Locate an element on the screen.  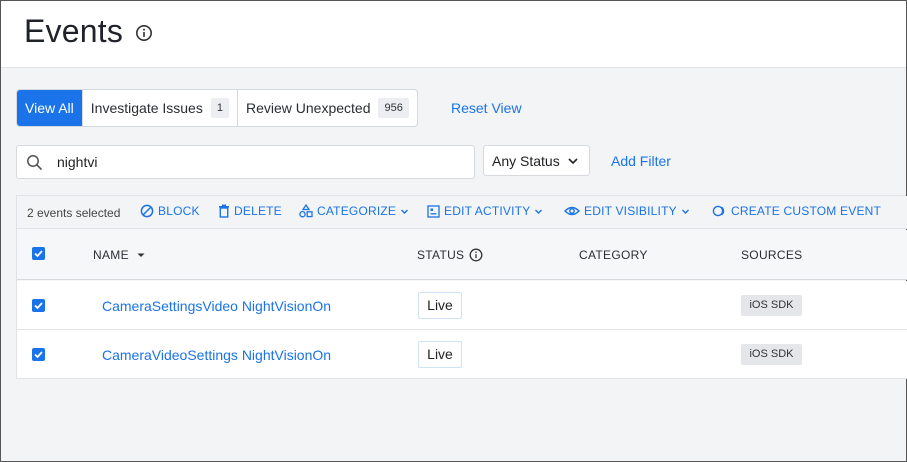
column-name-label: NAME is located at coordinates (111, 255).